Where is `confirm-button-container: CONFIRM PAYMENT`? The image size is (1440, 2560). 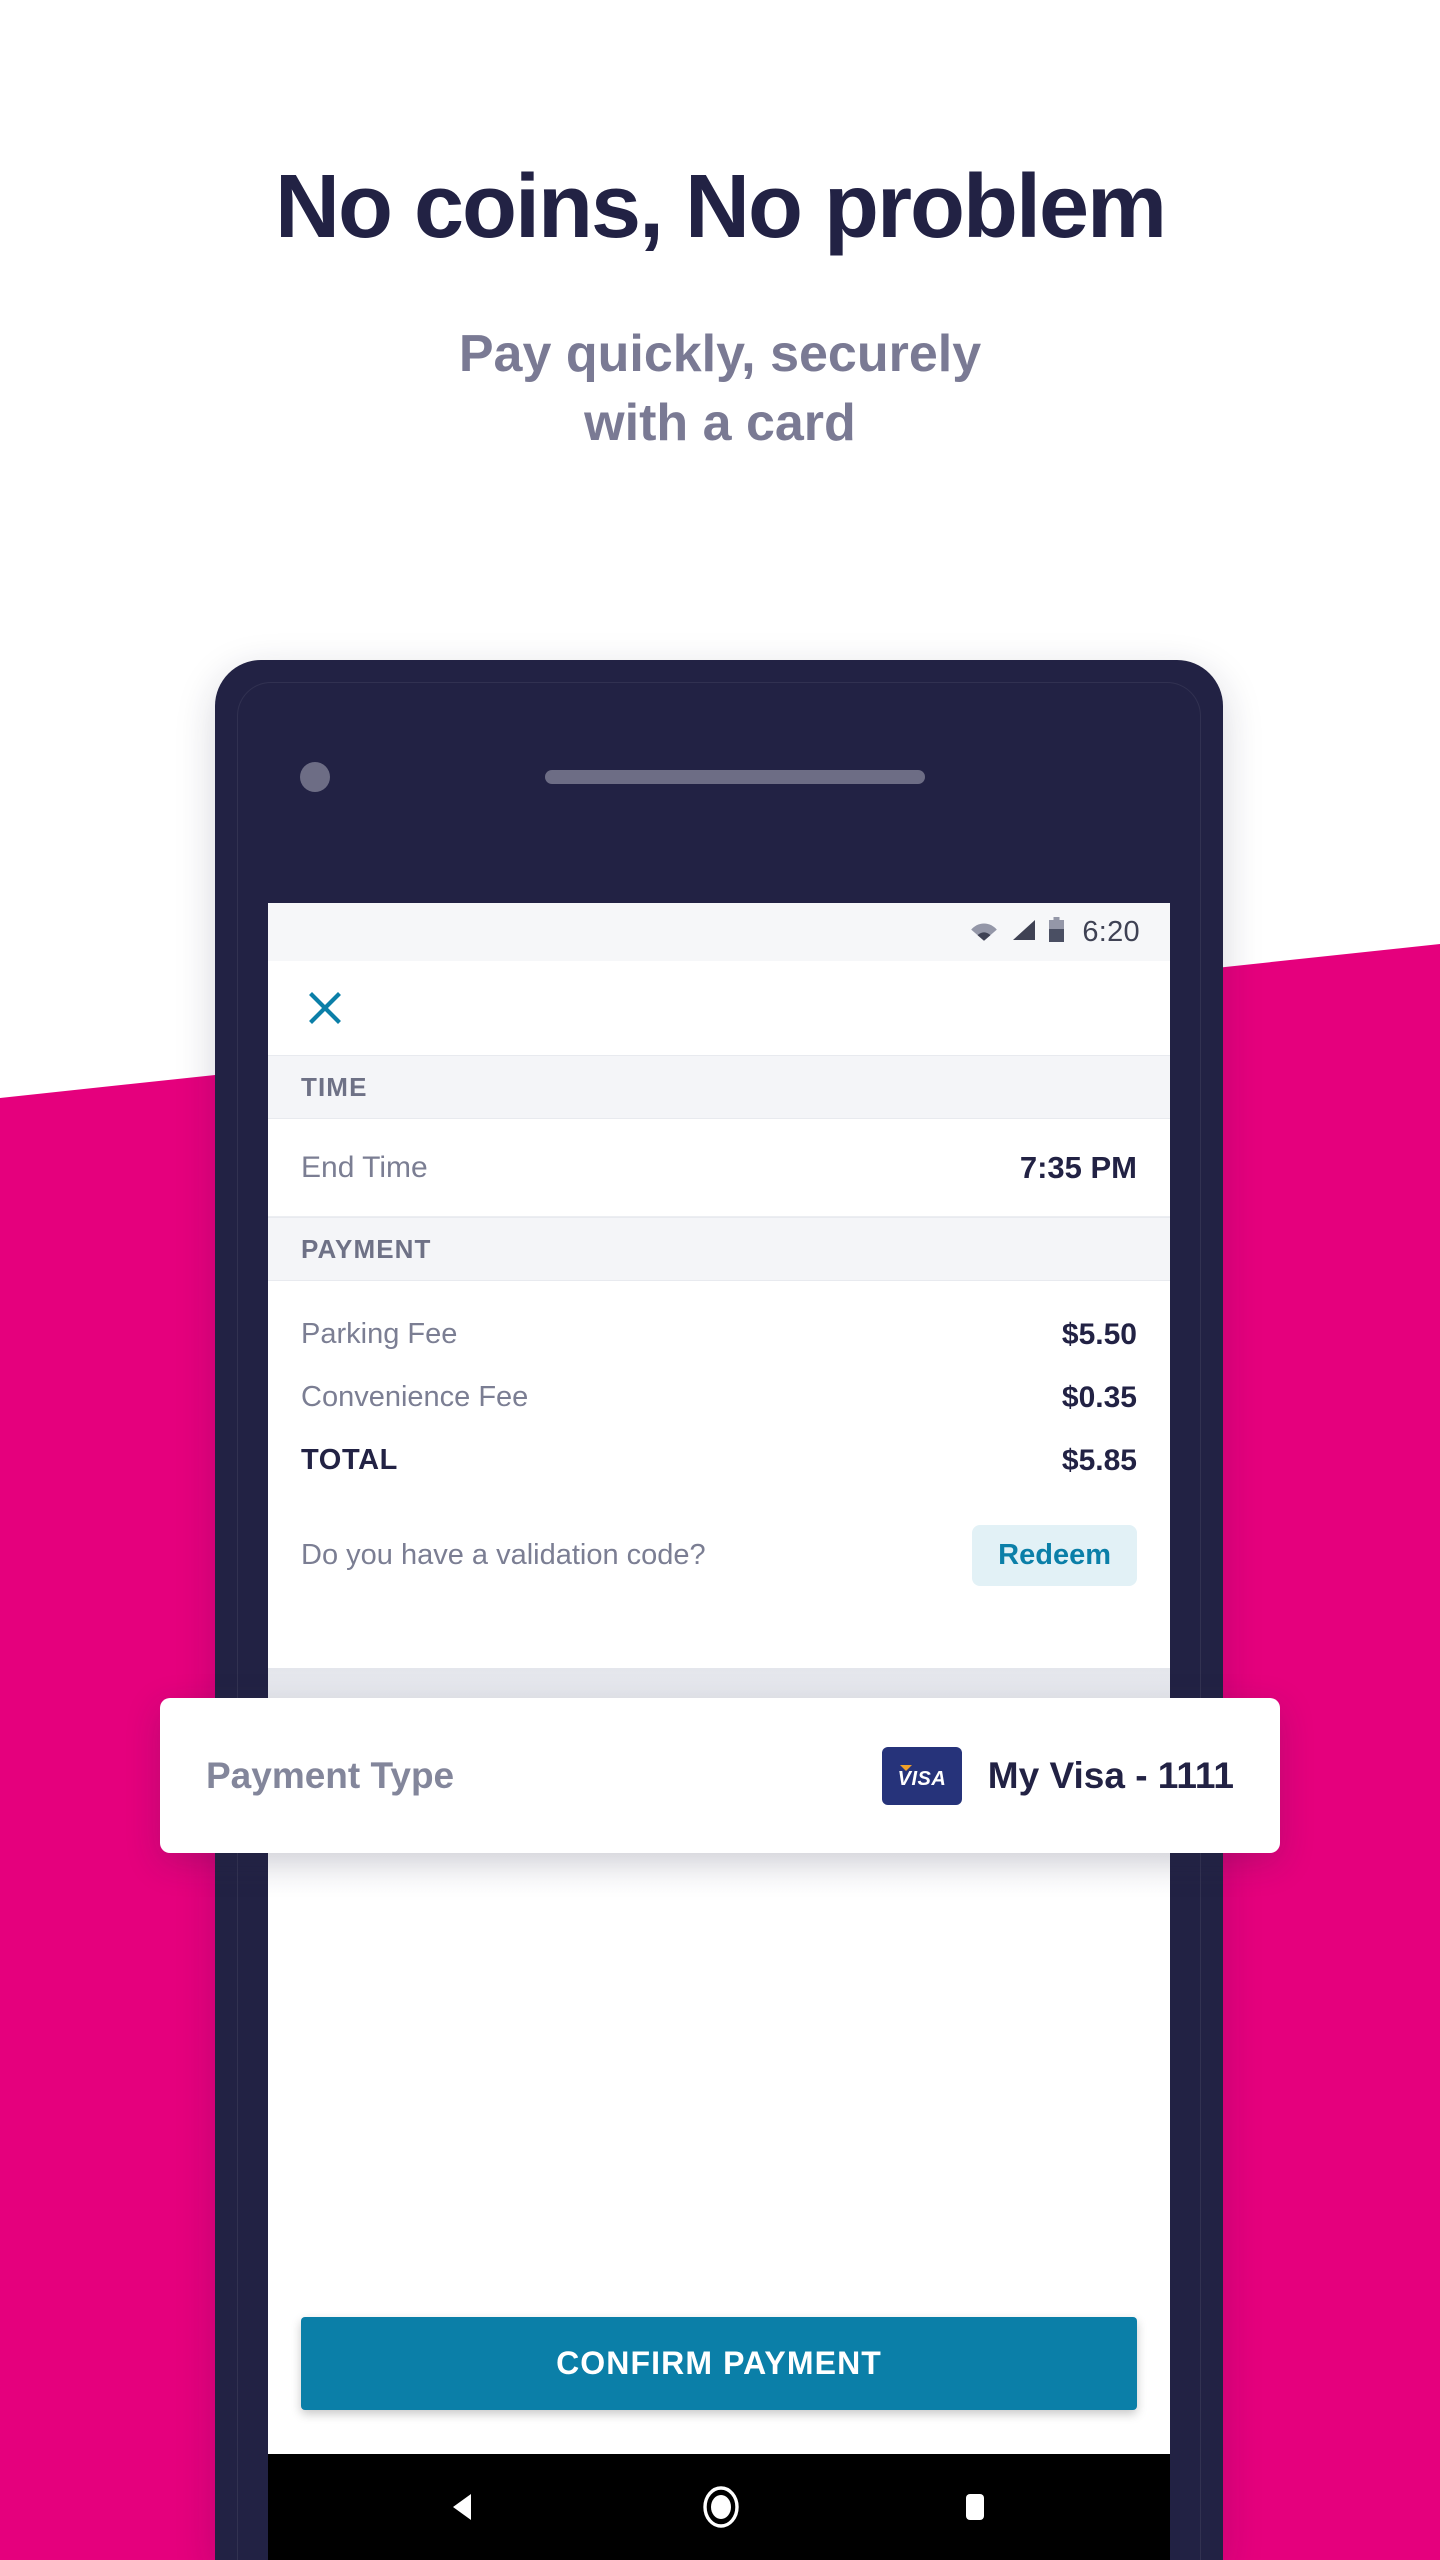 confirm-button-container: CONFIRM PAYMENT is located at coordinates (719, 2385).